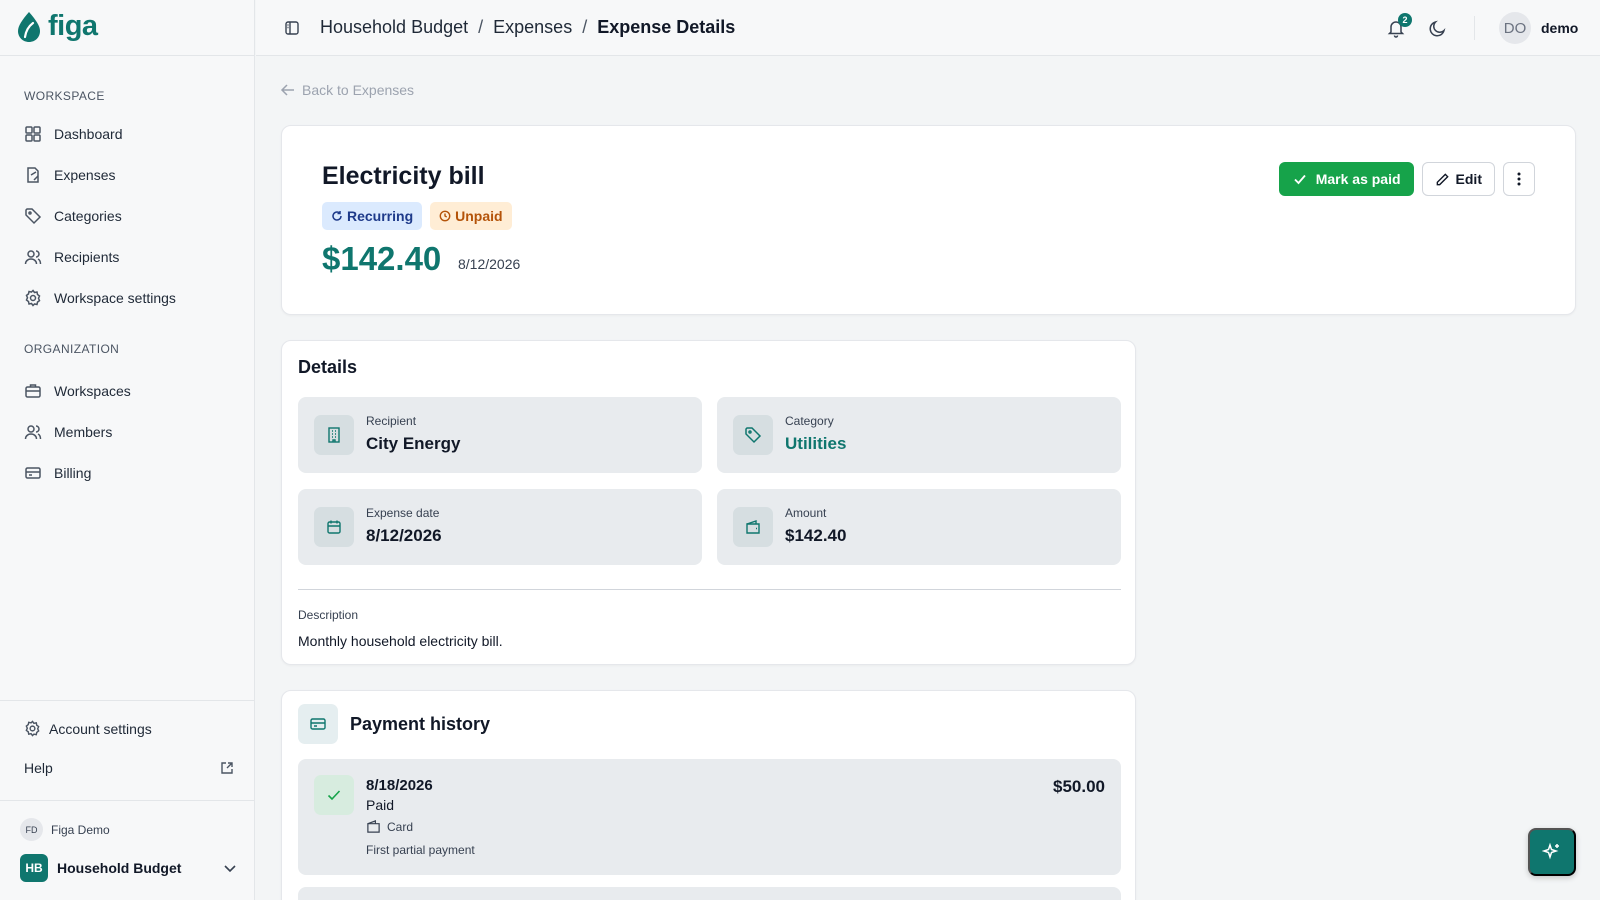  I want to click on recipient-label: Recipient, so click(391, 421).